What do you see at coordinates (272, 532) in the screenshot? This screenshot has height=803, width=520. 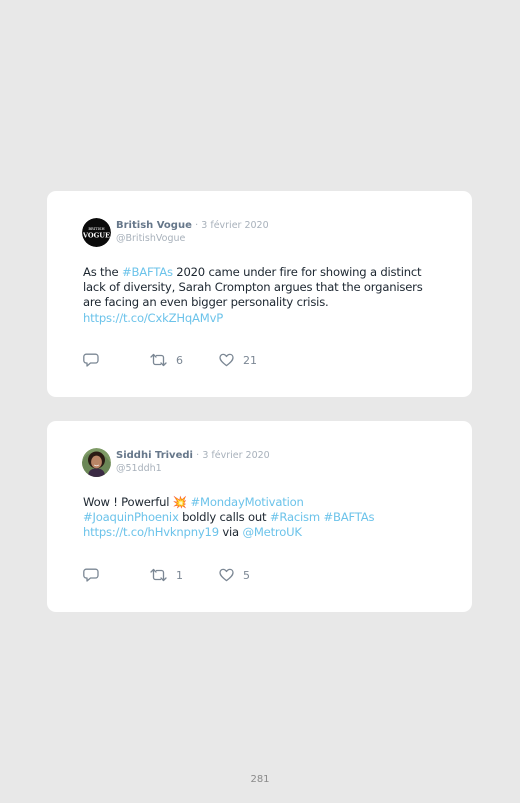 I see `mention-link: @MetroUK` at bounding box center [272, 532].